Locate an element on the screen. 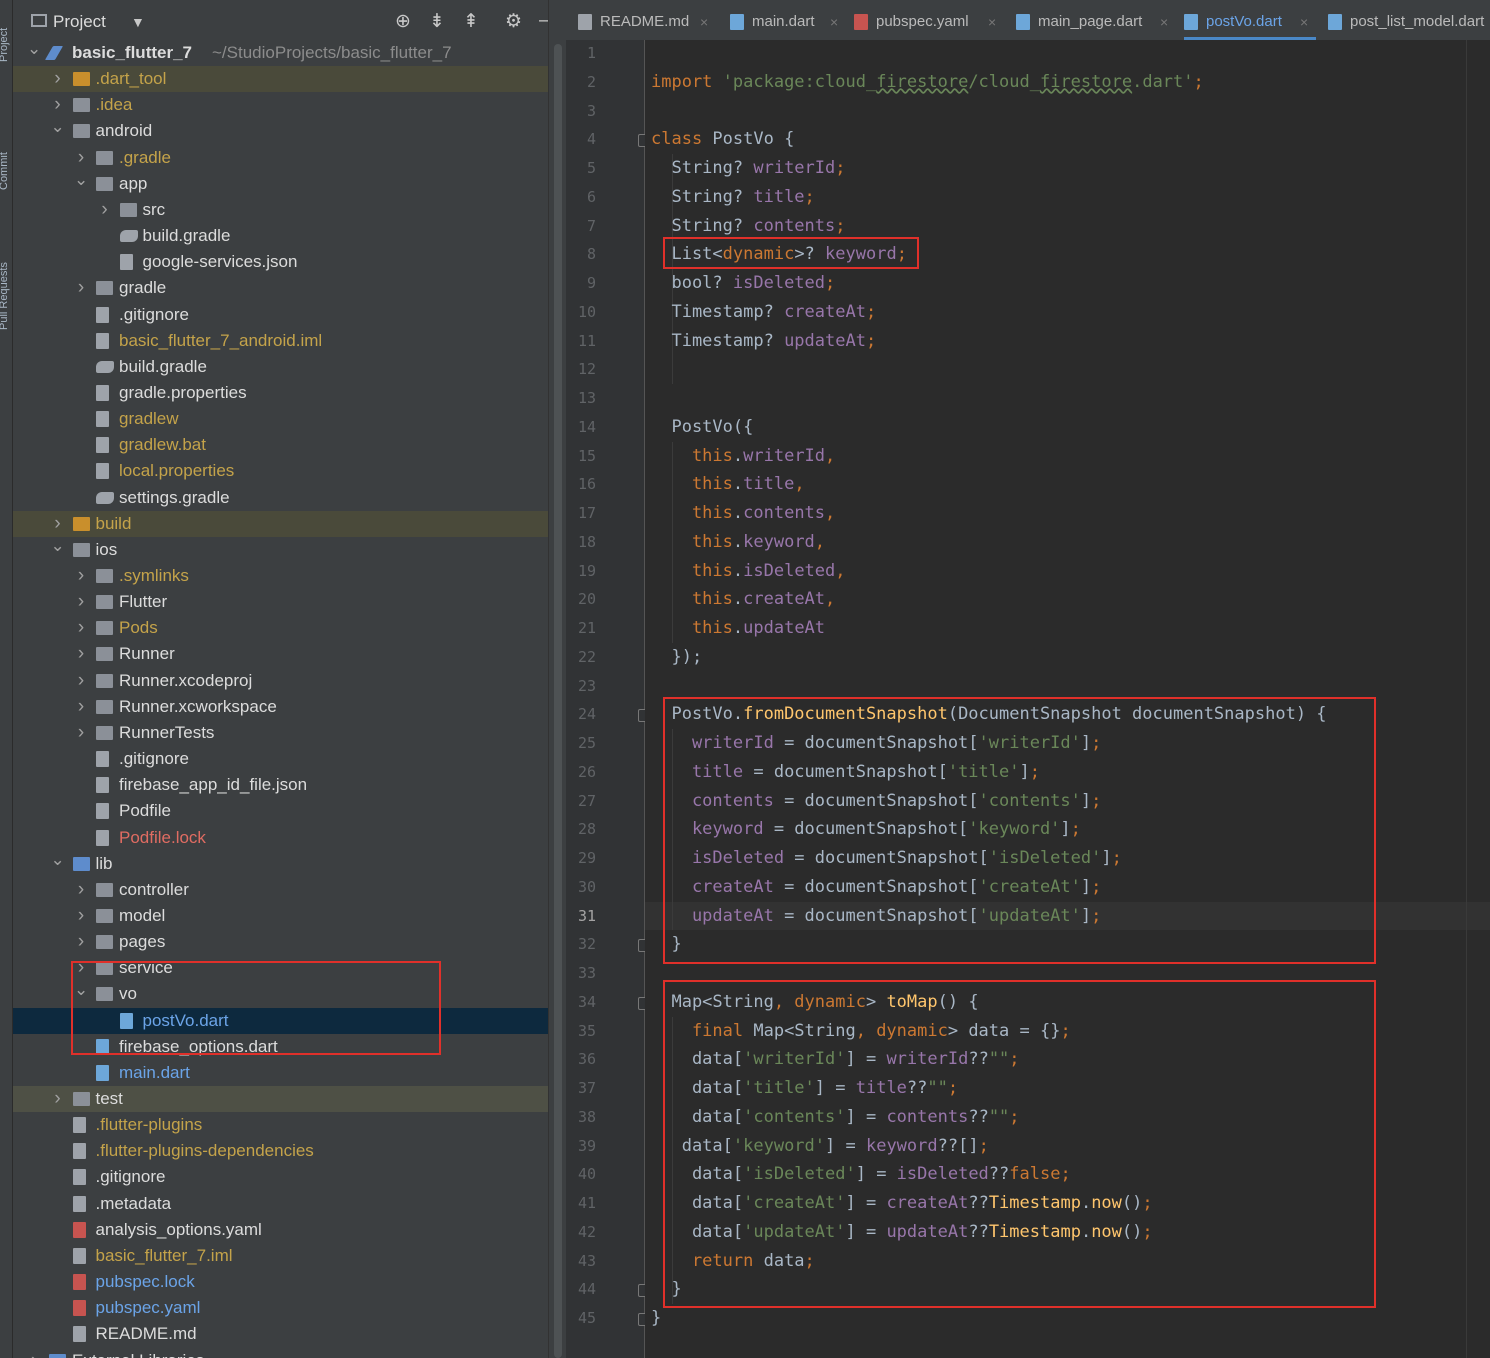 This screenshot has width=1490, height=1358. tree-item: local.properties is located at coordinates (280, 471).